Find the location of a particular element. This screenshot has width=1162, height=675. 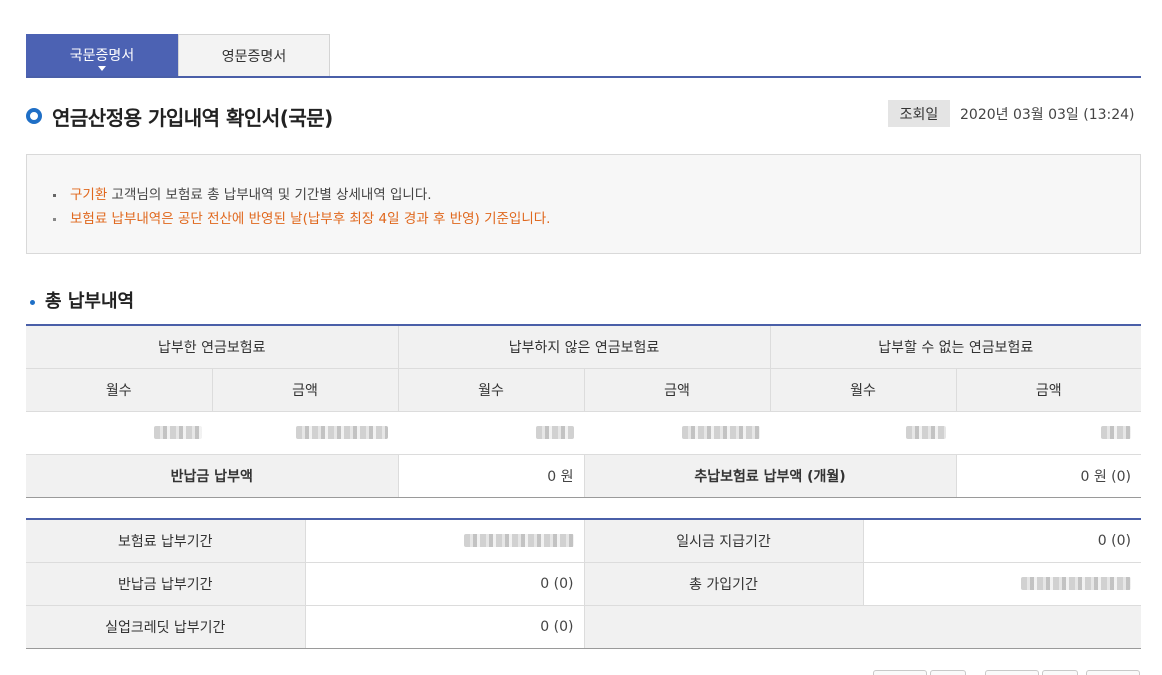

header-unpaid: 납부하지 않은 연금보험료 is located at coordinates (584, 347).